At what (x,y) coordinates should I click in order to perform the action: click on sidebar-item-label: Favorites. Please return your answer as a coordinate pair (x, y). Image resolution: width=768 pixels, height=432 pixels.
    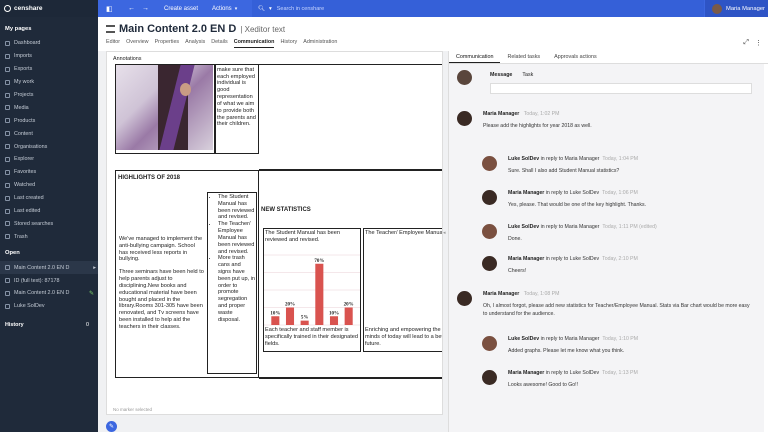
    Looking at the image, I should click on (25, 172).